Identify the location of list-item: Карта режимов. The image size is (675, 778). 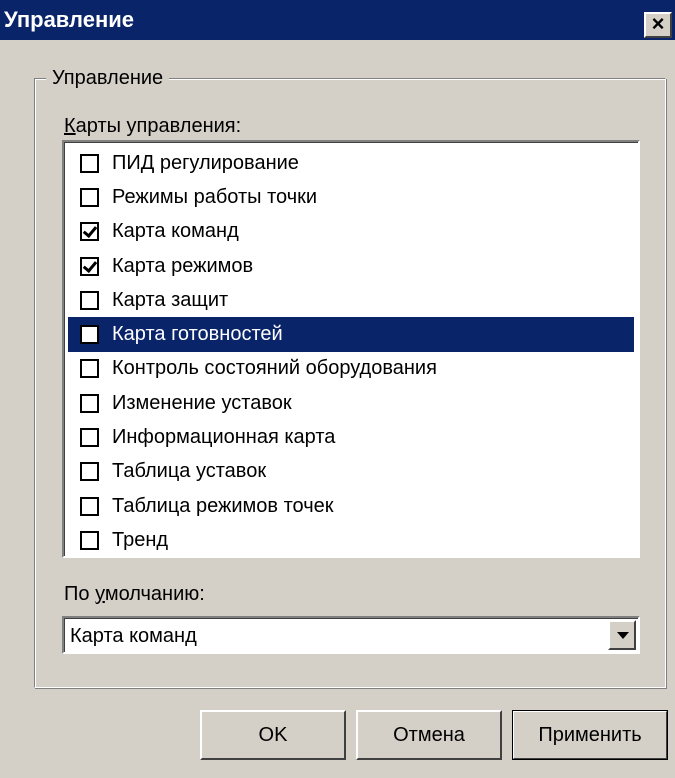
(351, 266).